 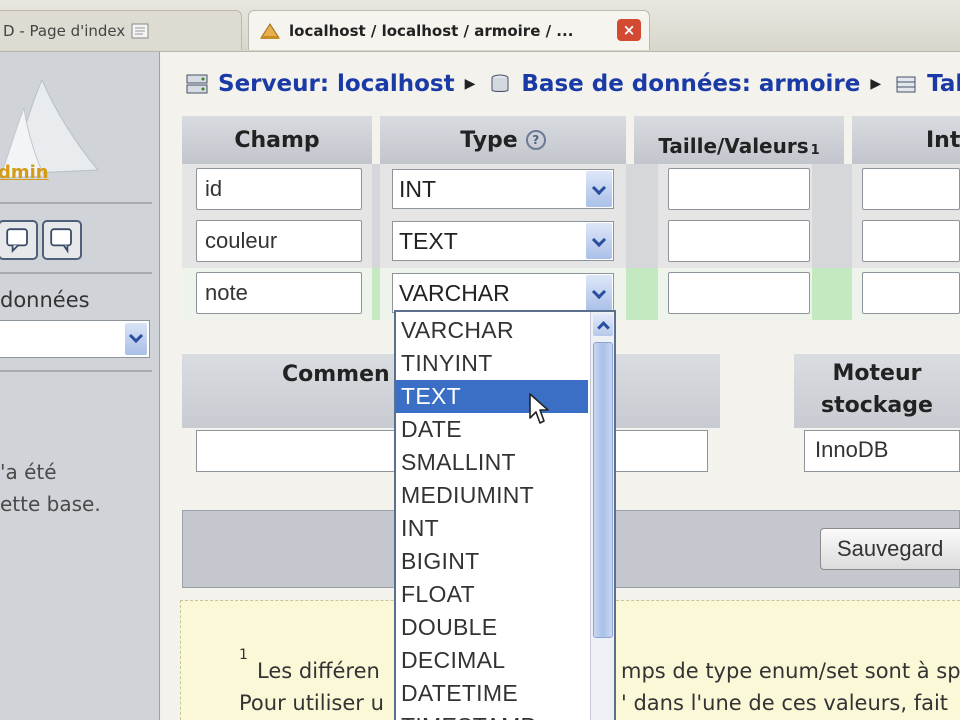 What do you see at coordinates (418, 189) in the screenshot?
I see `field-type-value: INT` at bounding box center [418, 189].